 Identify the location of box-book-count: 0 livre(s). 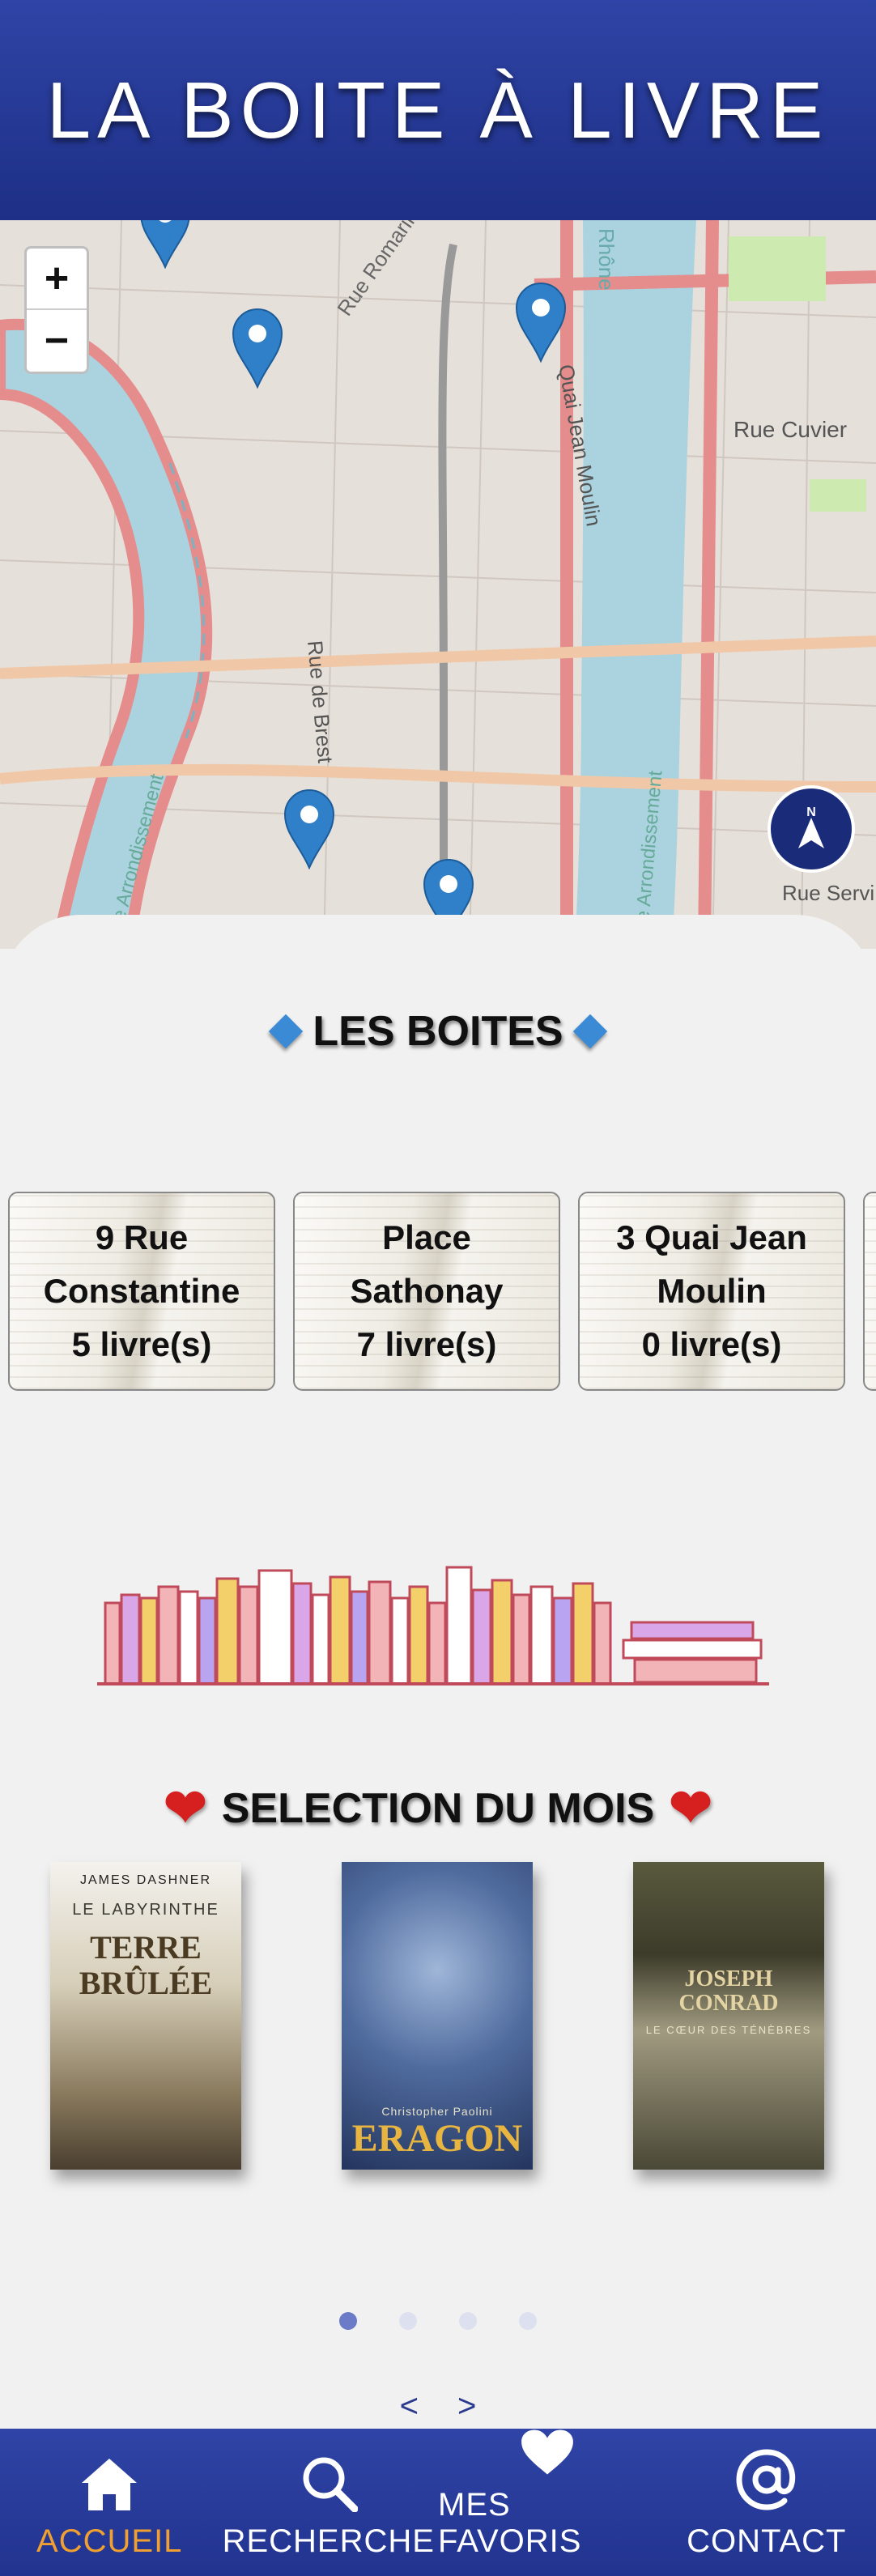
(711, 1344).